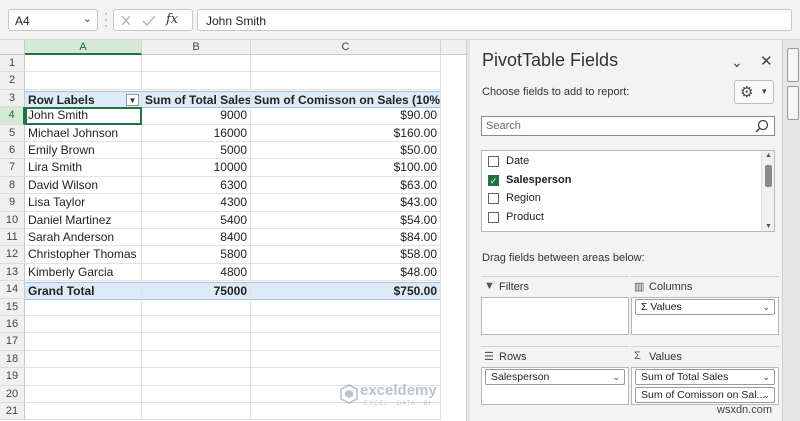 This screenshot has height=421, width=800. What do you see at coordinates (346, 99) in the screenshot?
I see `sum-commission-header: Sum of Comisson on Sales (10%)` at bounding box center [346, 99].